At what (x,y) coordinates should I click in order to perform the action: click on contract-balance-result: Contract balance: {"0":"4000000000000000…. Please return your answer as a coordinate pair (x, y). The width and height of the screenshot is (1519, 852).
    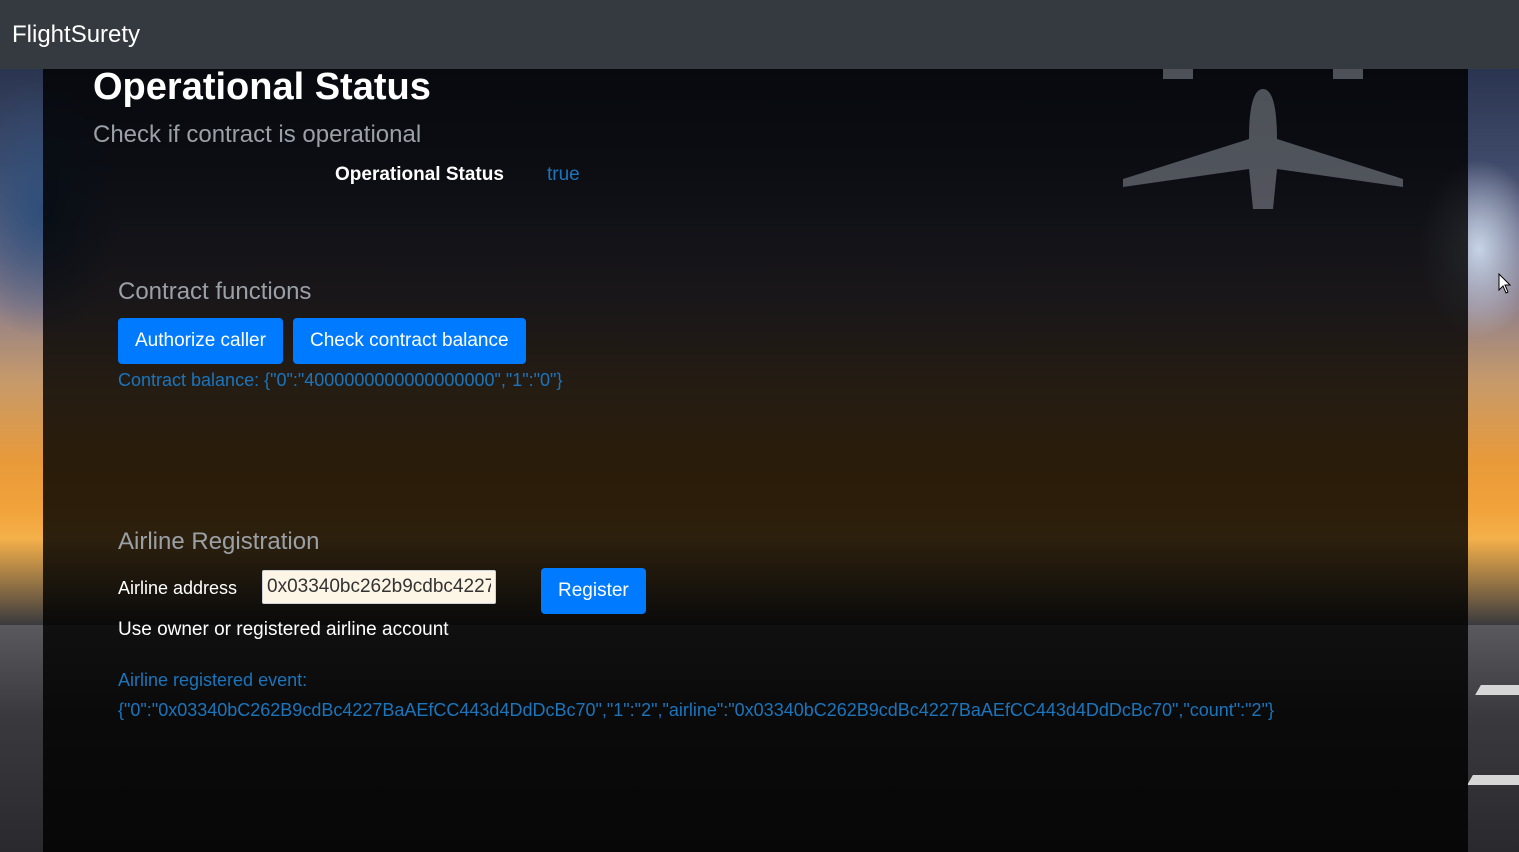
    Looking at the image, I should click on (340, 380).